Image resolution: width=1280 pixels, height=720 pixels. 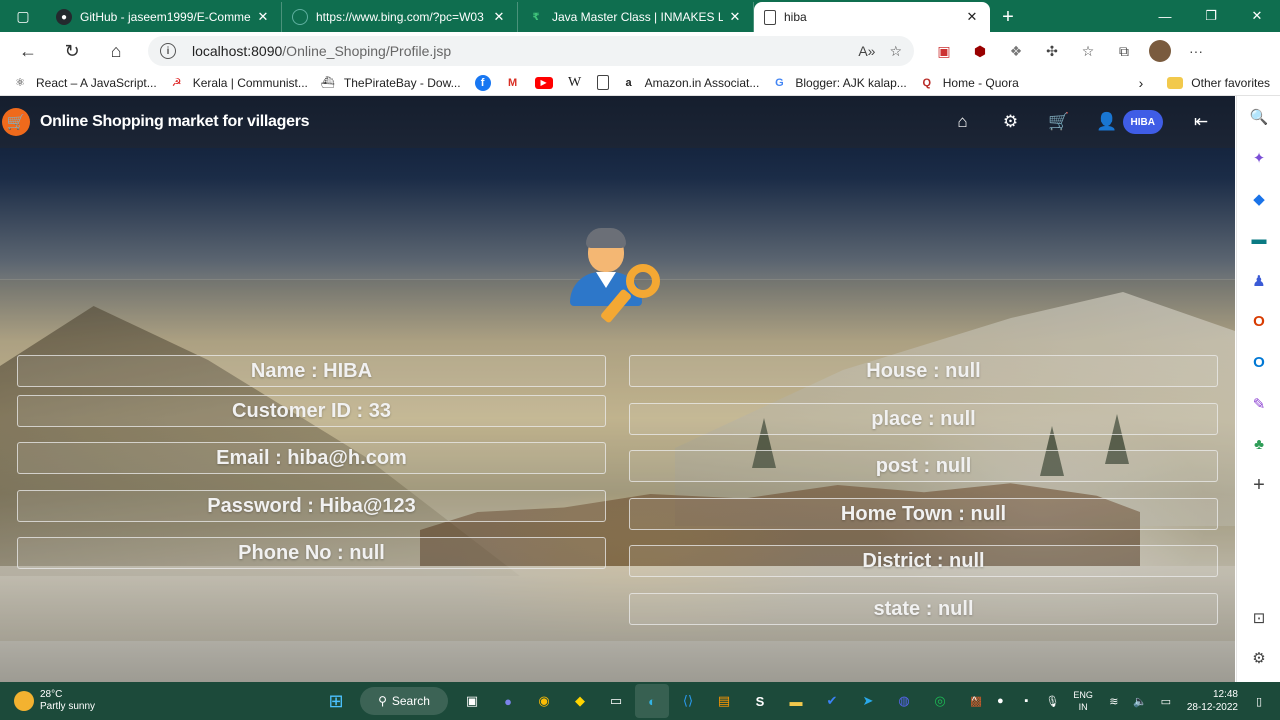 What do you see at coordinates (382, 701) in the screenshot?
I see `search-glass-icon: ⚲` at bounding box center [382, 701].